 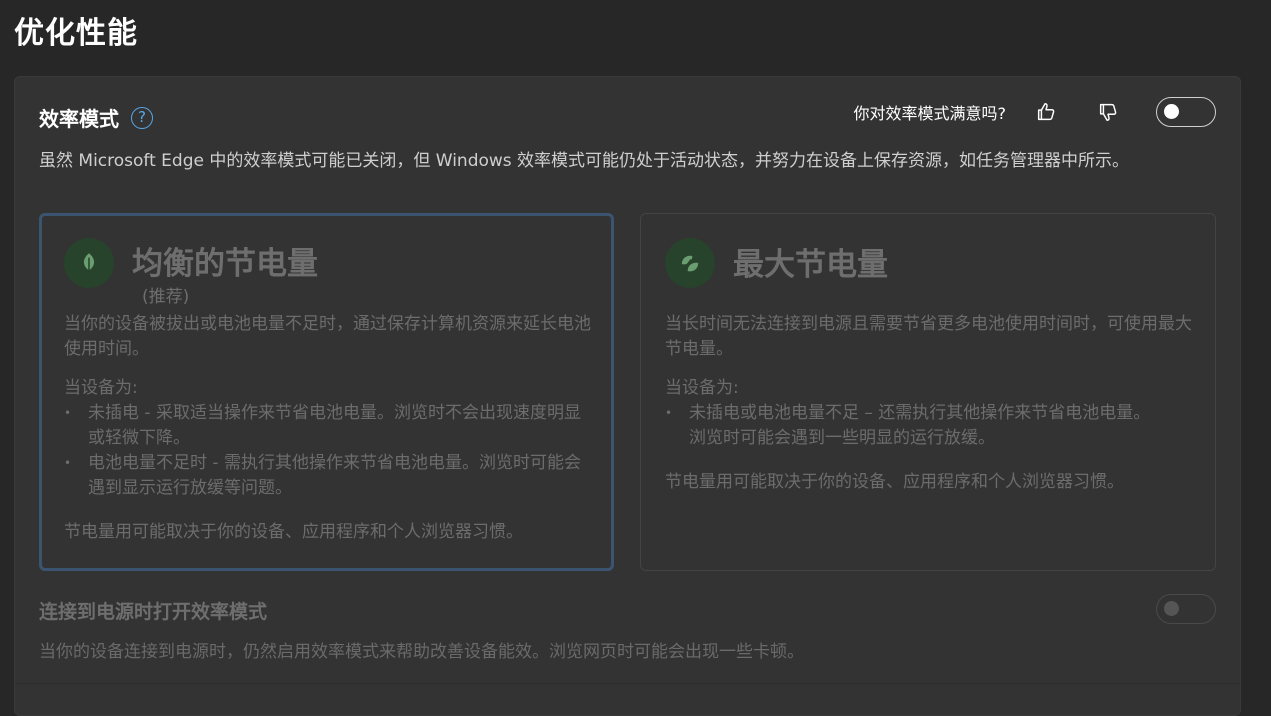 What do you see at coordinates (79, 119) in the screenshot?
I see `efficiency-title: 效率模式` at bounding box center [79, 119].